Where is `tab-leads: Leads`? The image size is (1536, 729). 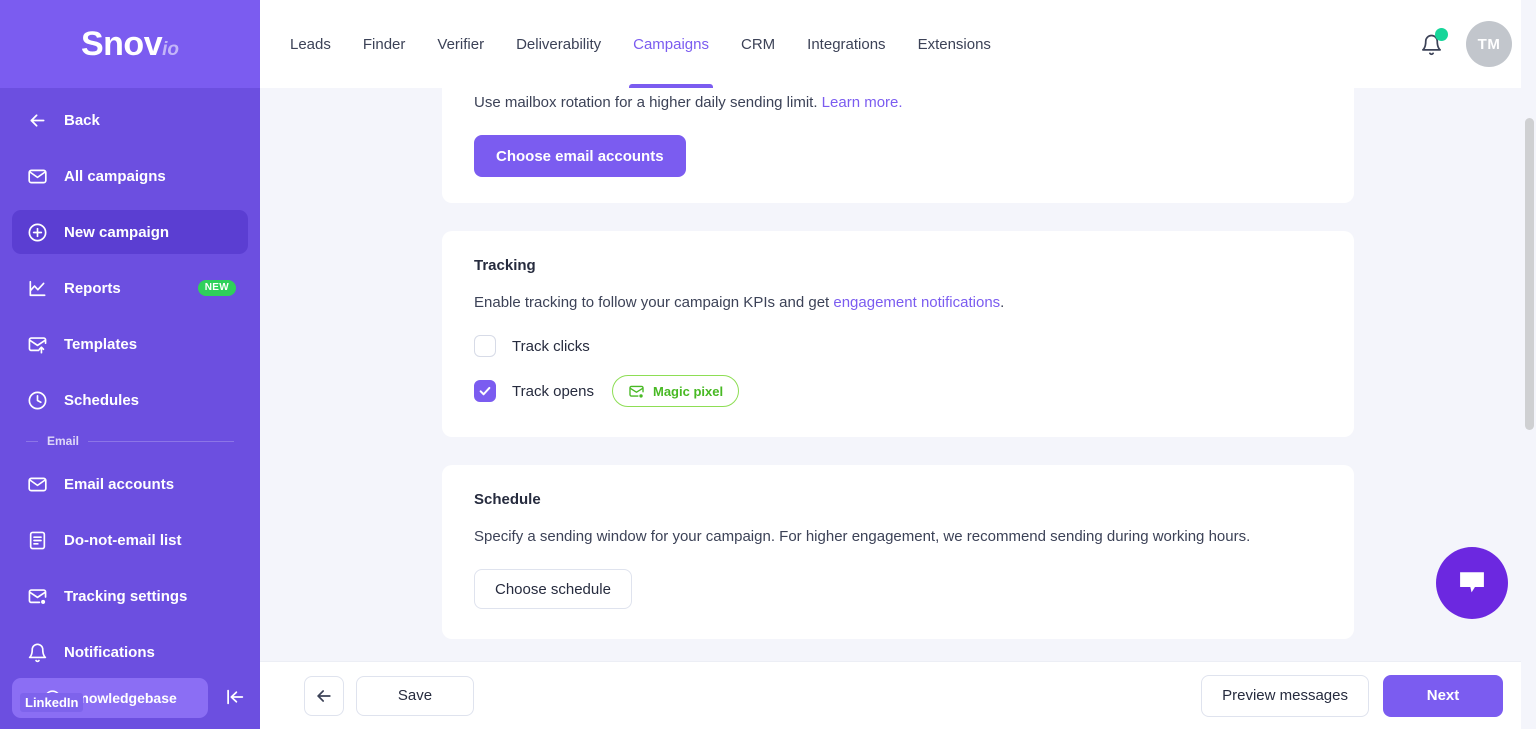 tab-leads: Leads is located at coordinates (318, 44).